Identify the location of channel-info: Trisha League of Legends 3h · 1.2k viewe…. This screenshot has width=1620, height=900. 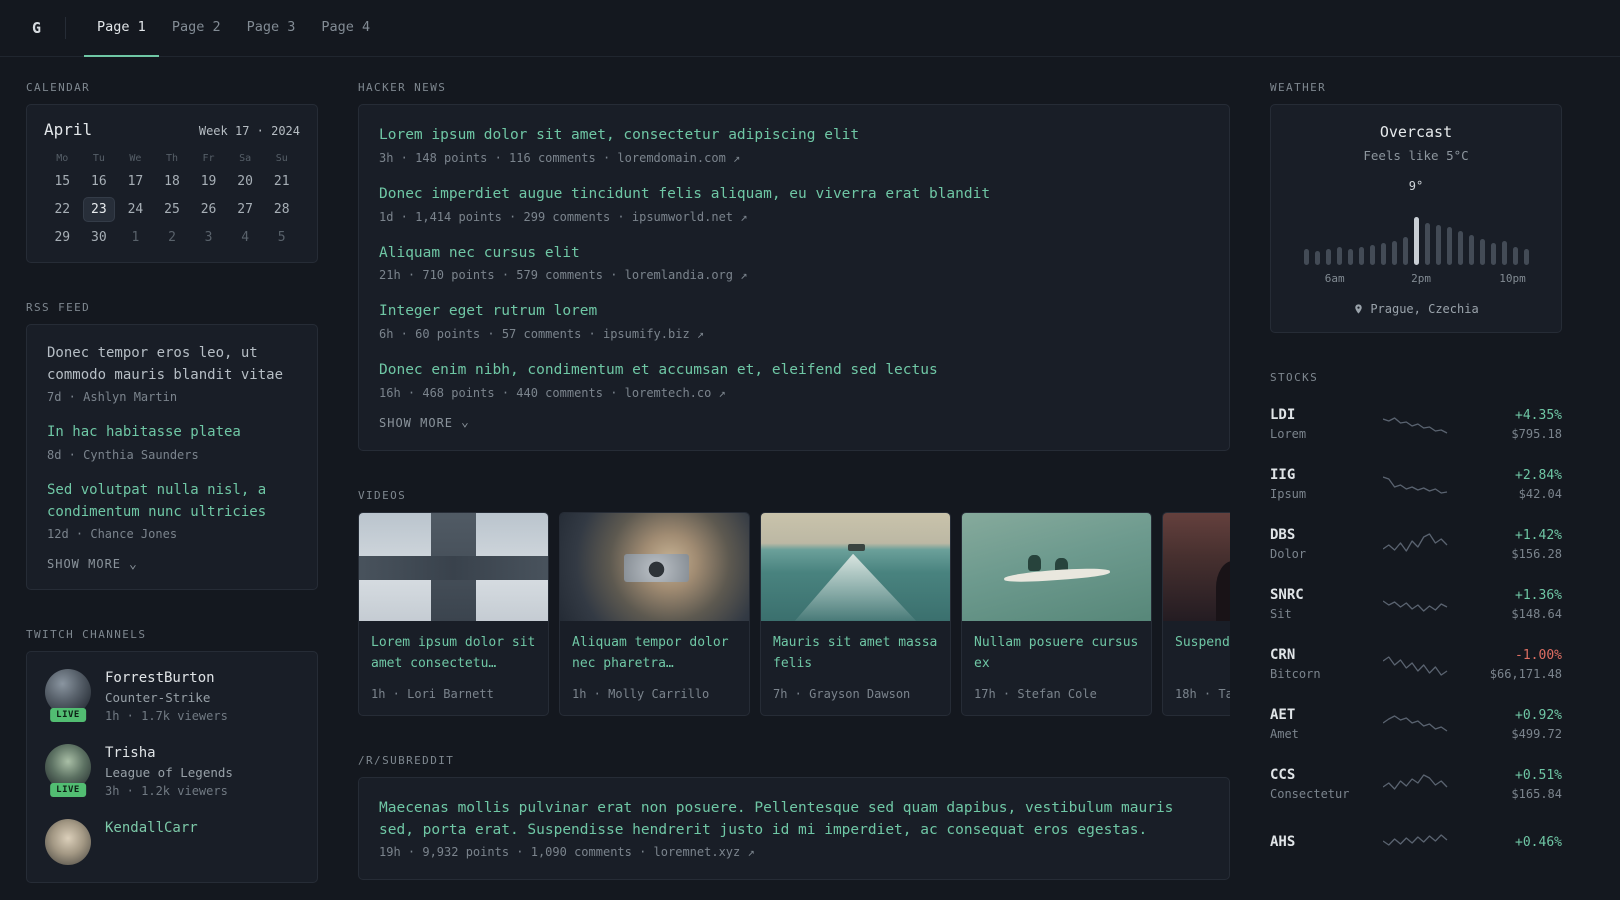
(169, 771).